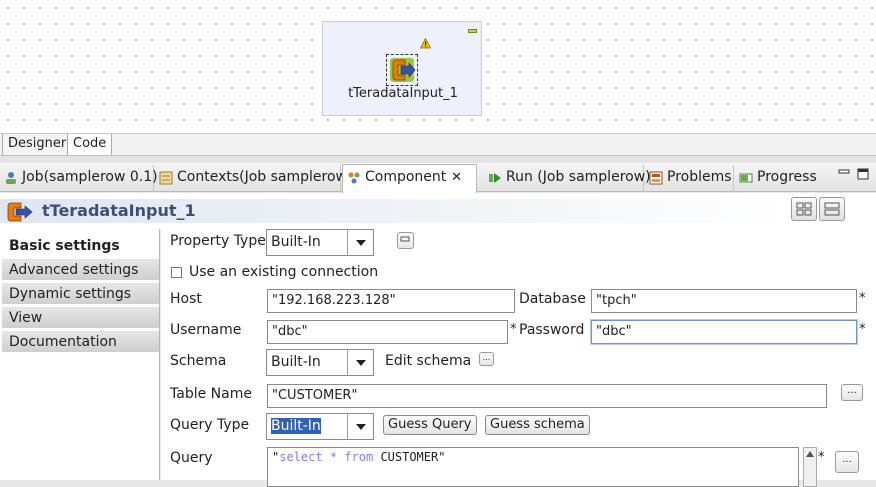 The width and height of the screenshot is (876, 487). What do you see at coordinates (699, 177) in the screenshot?
I see `tab-problems-label: Problems` at bounding box center [699, 177].